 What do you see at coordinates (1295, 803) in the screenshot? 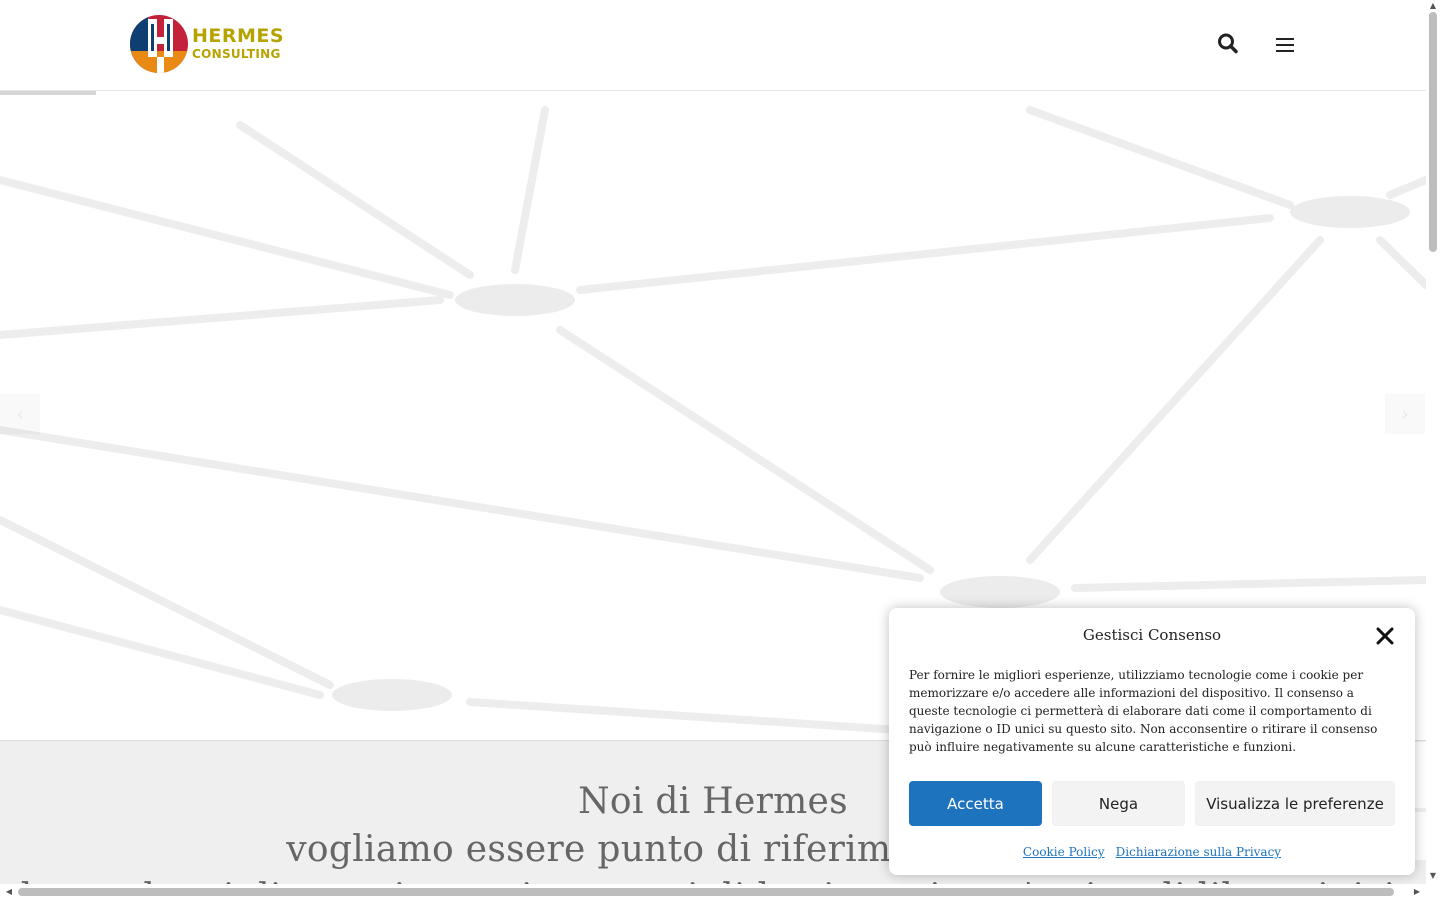
I see `view-preferences-button: Visualizza le preferenze` at bounding box center [1295, 803].